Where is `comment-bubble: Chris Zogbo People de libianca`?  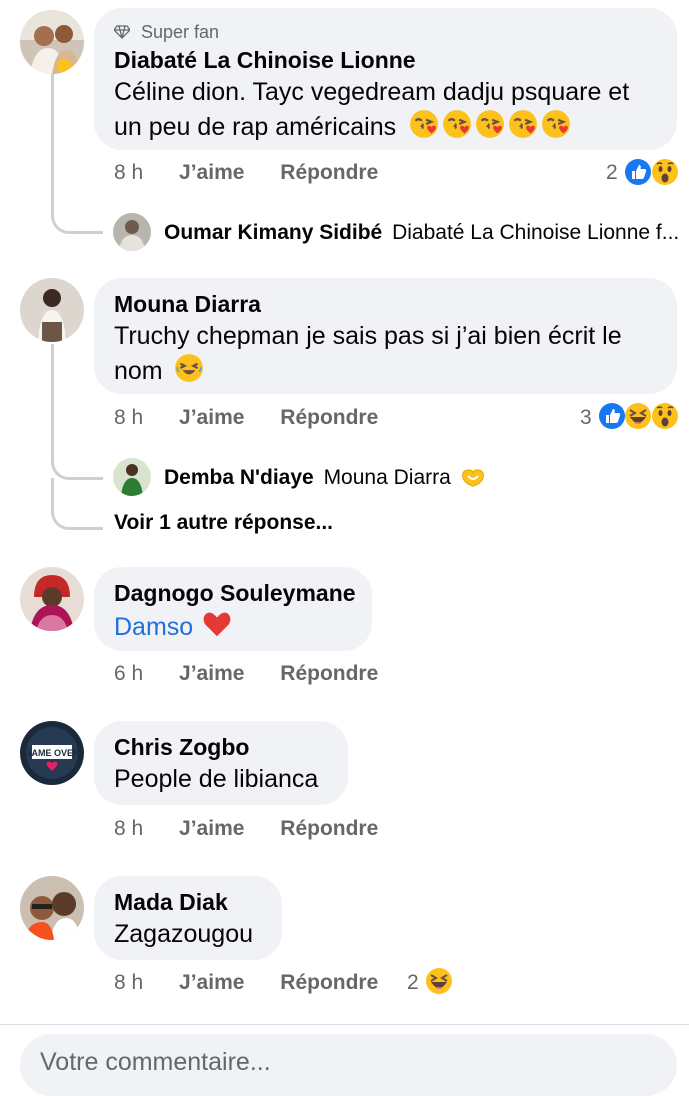 comment-bubble: Chris Zogbo People de libianca is located at coordinates (221, 763).